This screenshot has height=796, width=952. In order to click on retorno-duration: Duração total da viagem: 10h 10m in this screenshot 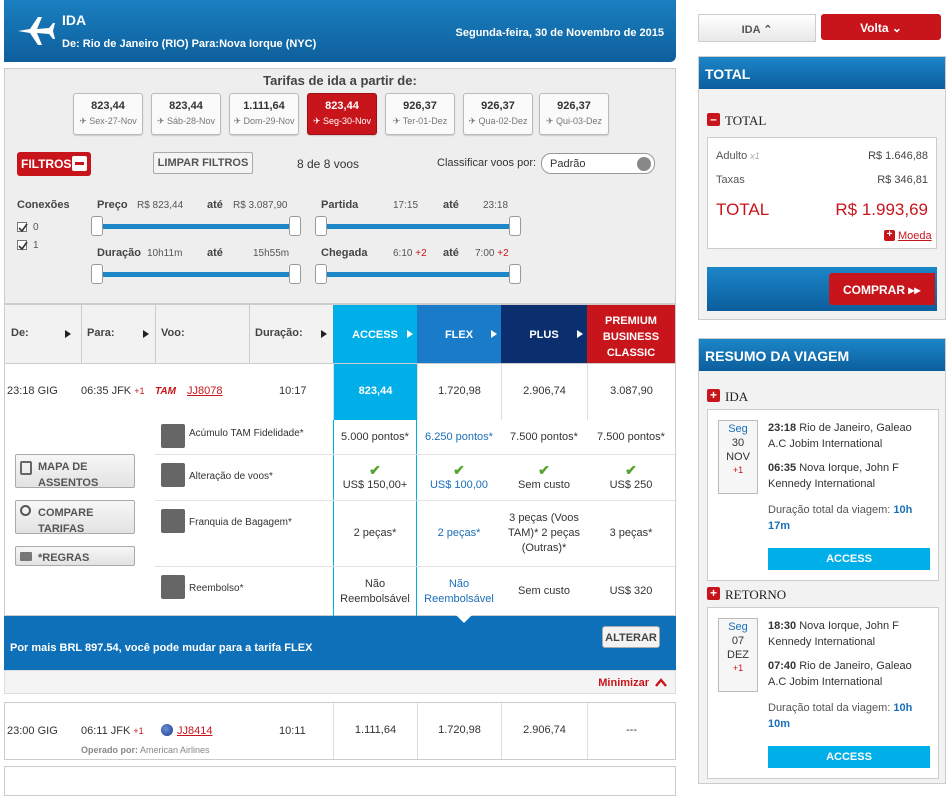, I will do `click(848, 716)`.